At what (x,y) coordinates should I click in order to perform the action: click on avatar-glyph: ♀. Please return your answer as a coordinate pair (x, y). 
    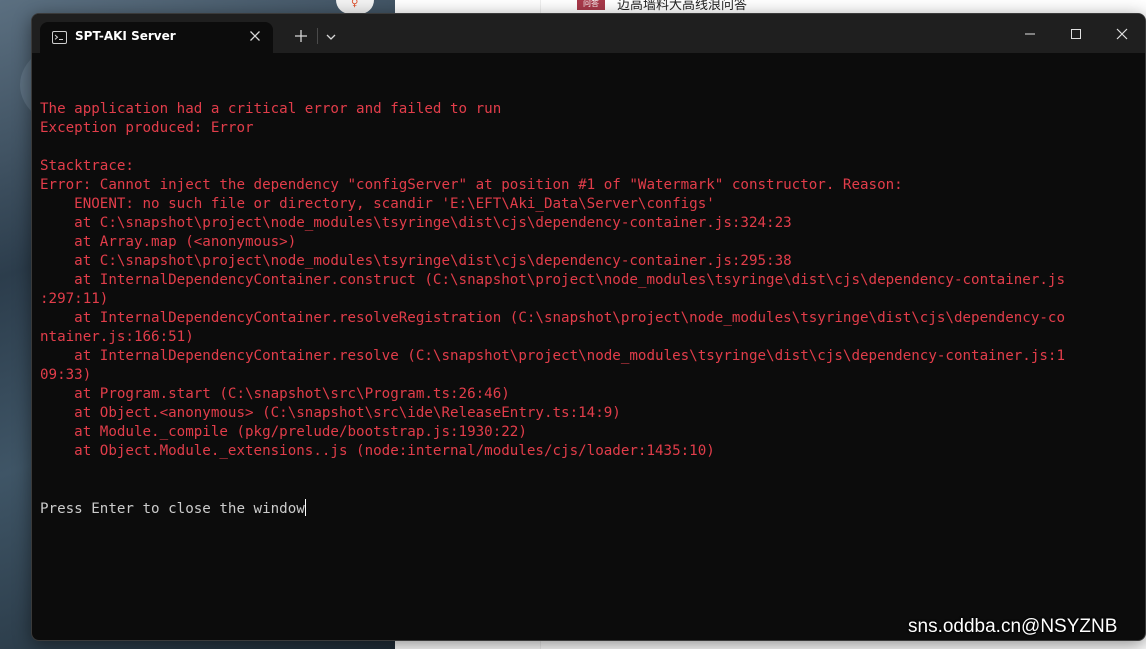
    Looking at the image, I should click on (355, 4).